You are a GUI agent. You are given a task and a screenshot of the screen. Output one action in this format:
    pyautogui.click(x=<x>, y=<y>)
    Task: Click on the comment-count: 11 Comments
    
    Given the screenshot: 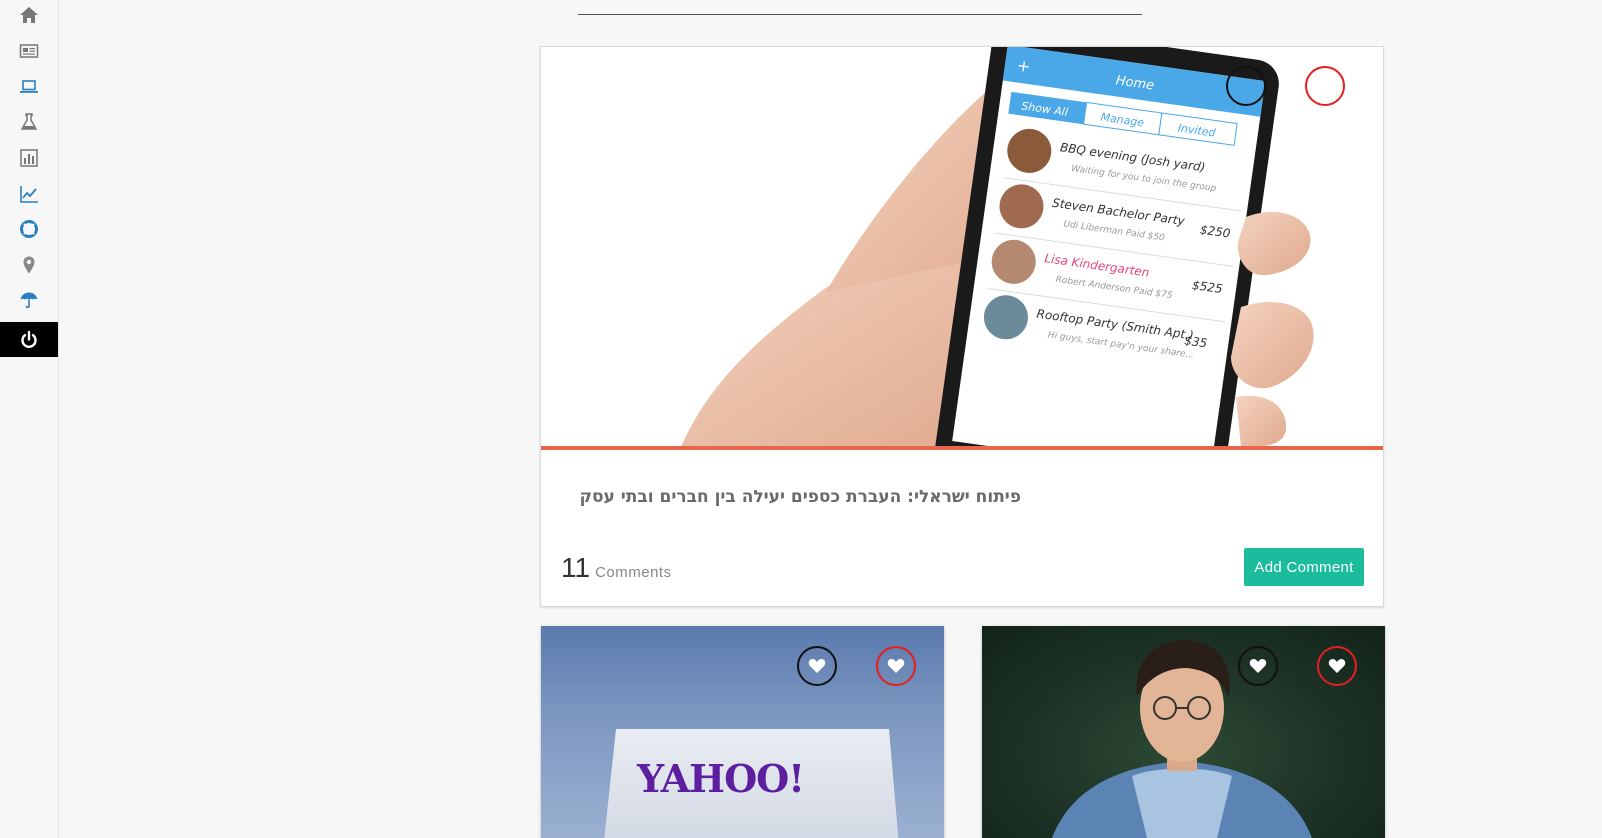 What is the action you would take?
    pyautogui.click(x=616, y=568)
    